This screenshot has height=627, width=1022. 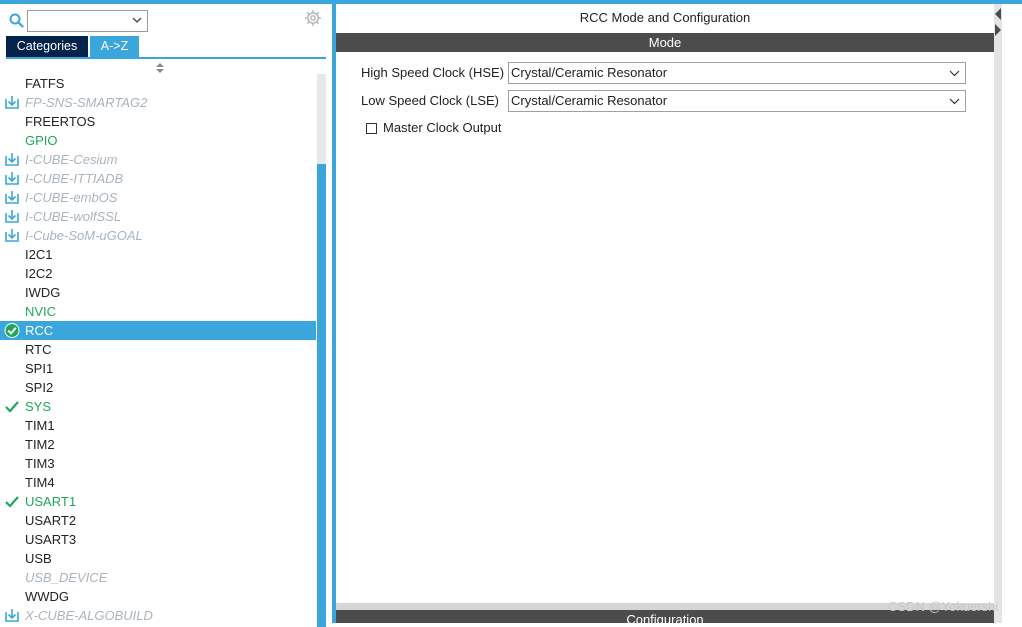 What do you see at coordinates (998, 21) in the screenshot?
I see `collapse-arrow-icon` at bounding box center [998, 21].